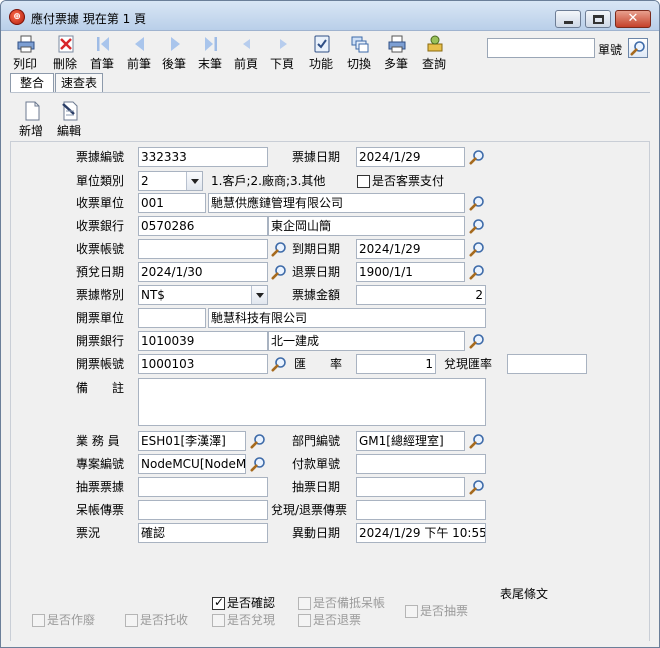 The height and width of the screenshot is (648, 660). What do you see at coordinates (410, 157) in the screenshot?
I see `bill-date-field: 2024/1/29` at bounding box center [410, 157].